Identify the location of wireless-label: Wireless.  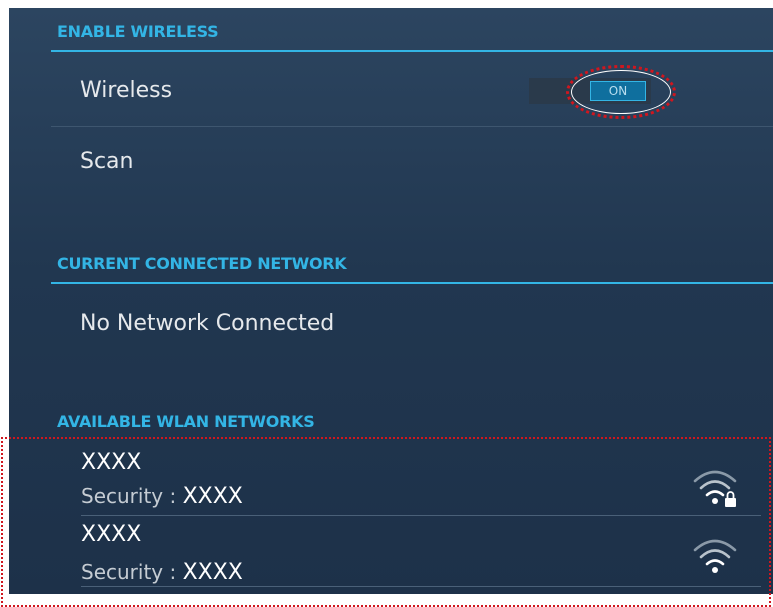
(126, 90).